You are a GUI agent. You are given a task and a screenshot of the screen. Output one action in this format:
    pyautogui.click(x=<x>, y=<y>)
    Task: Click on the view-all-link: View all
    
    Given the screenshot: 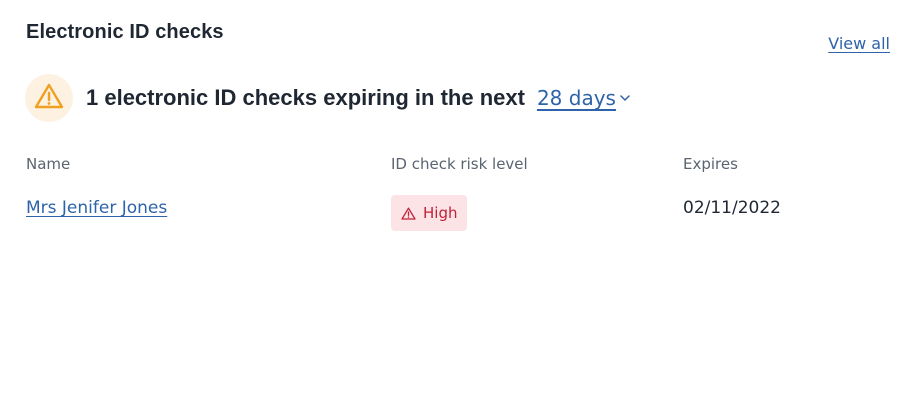 What is the action you would take?
    pyautogui.click(x=859, y=43)
    